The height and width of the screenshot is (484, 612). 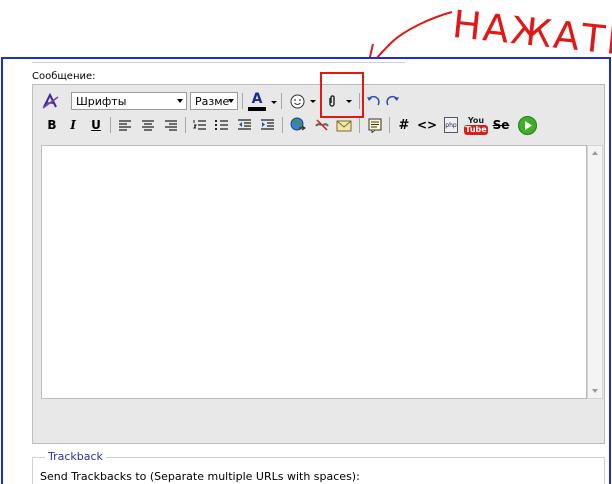 What do you see at coordinates (73, 125) in the screenshot?
I see `italic-button: I` at bounding box center [73, 125].